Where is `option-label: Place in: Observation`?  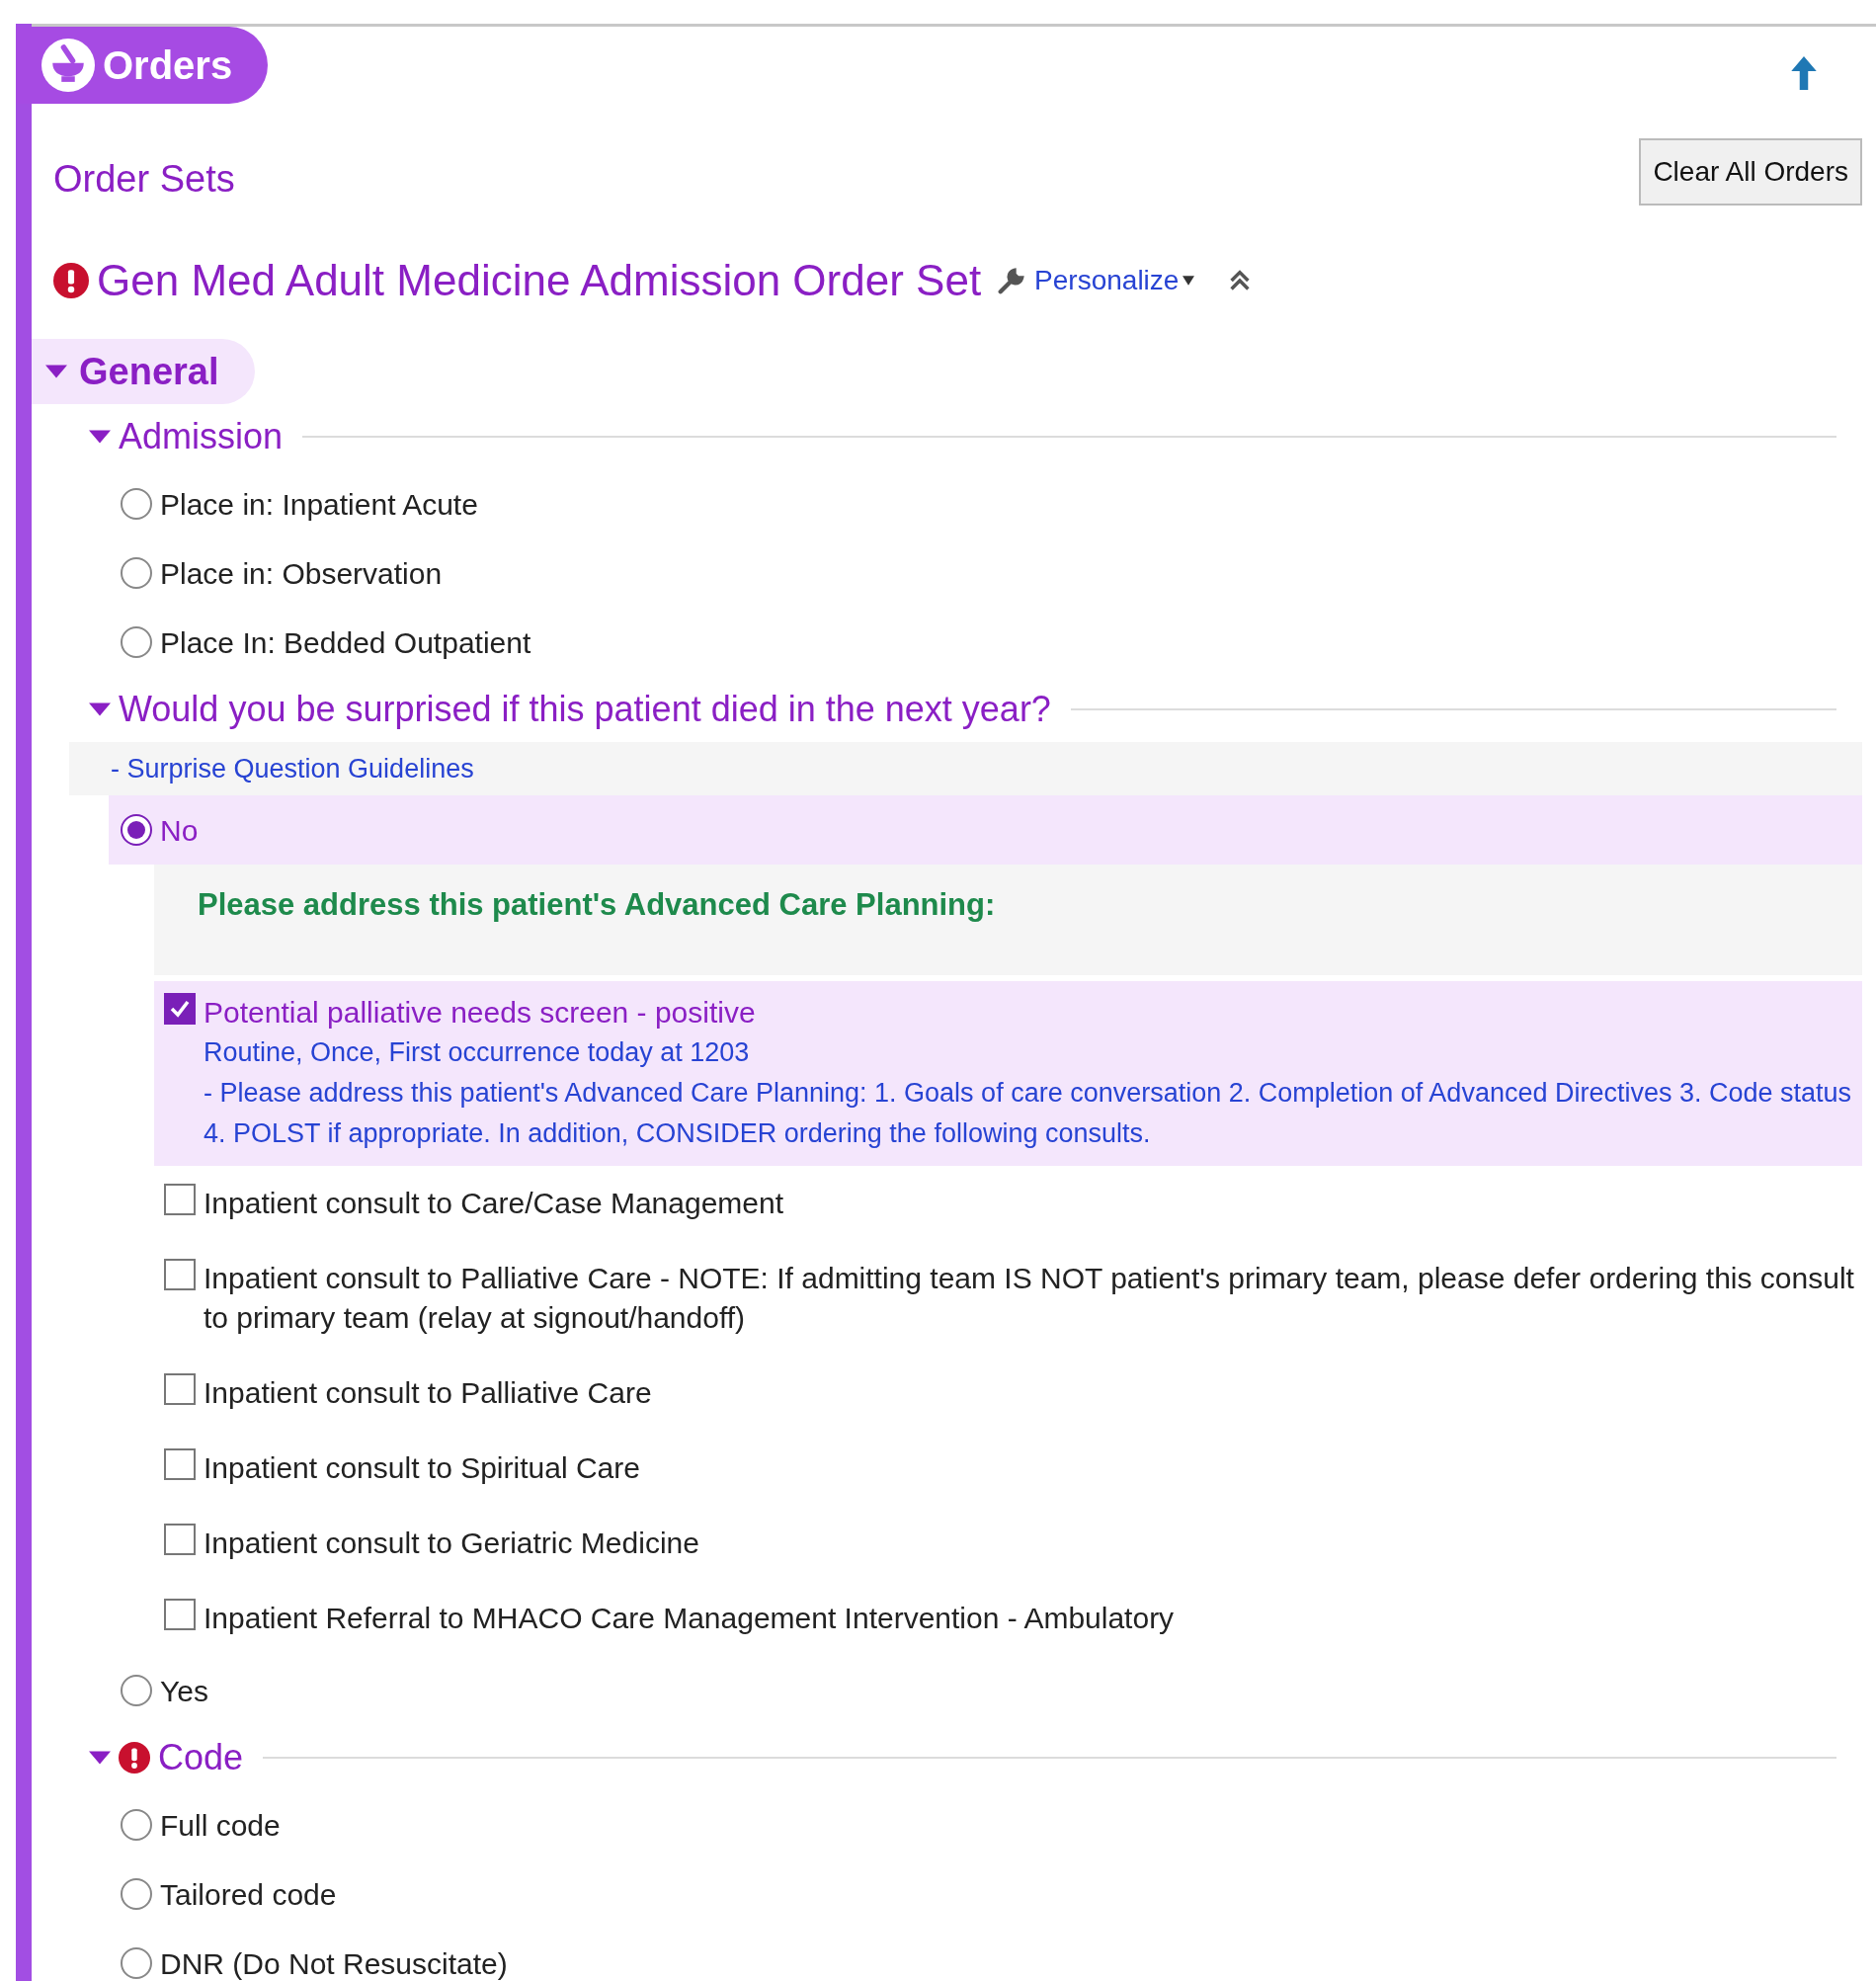
option-label: Place in: Observation is located at coordinates (302, 573).